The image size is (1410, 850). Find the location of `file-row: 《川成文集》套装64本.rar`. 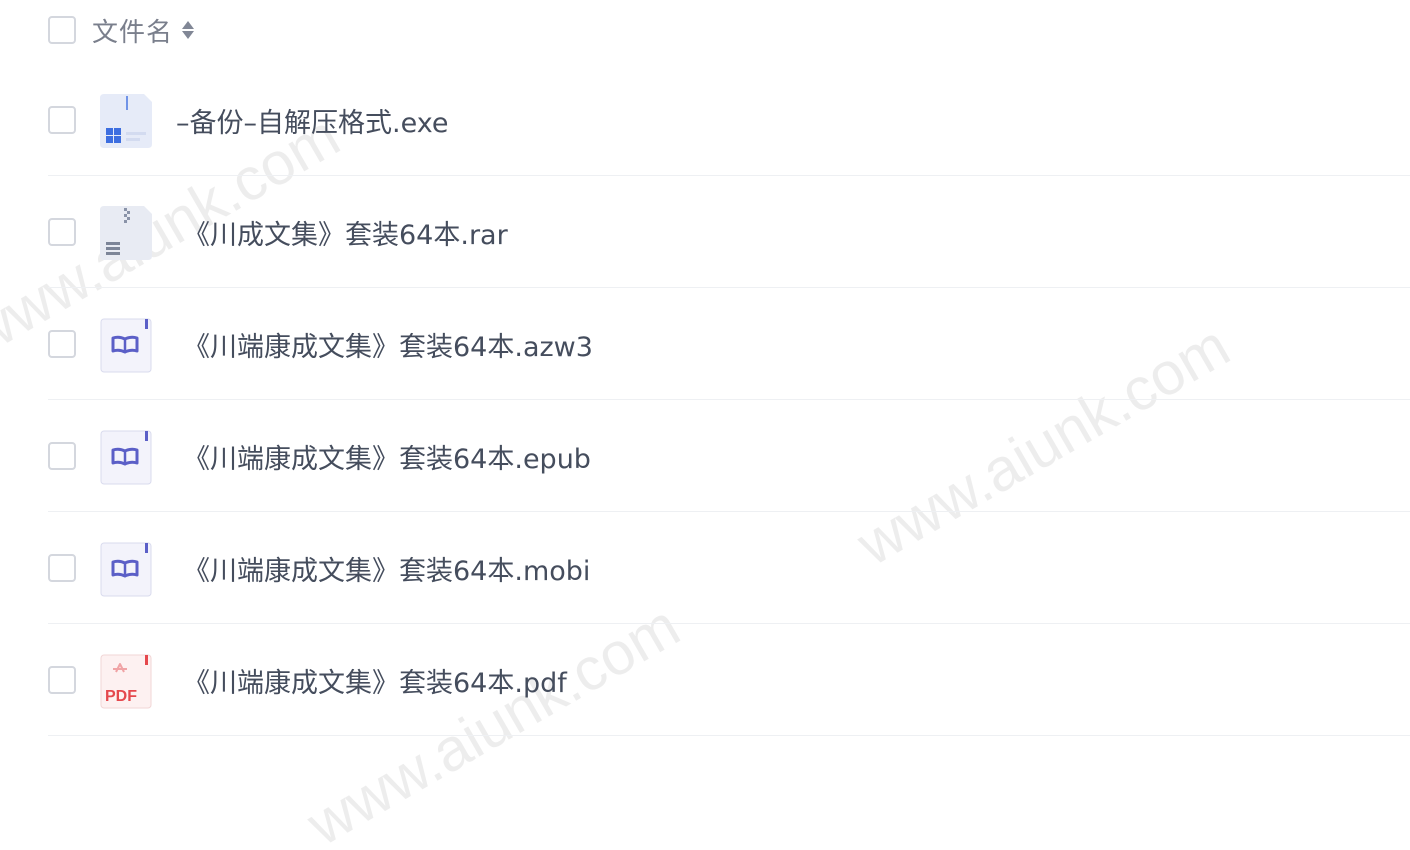

file-row: 《川成文集》套装64本.rar is located at coordinates (729, 232).